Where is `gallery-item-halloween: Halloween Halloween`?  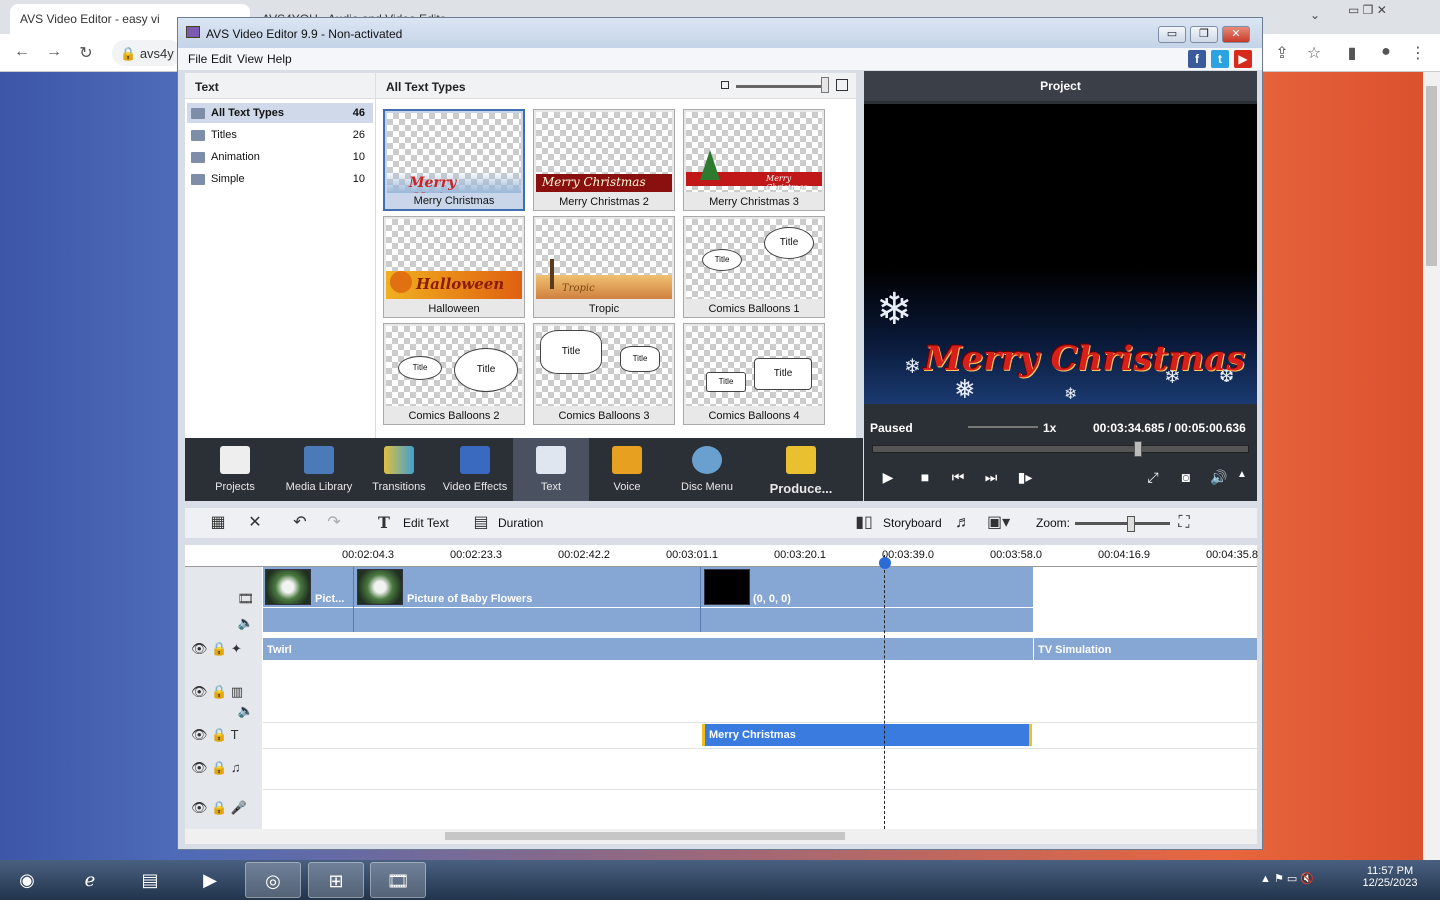
gallery-item-halloween: Halloween Halloween is located at coordinates (454, 267).